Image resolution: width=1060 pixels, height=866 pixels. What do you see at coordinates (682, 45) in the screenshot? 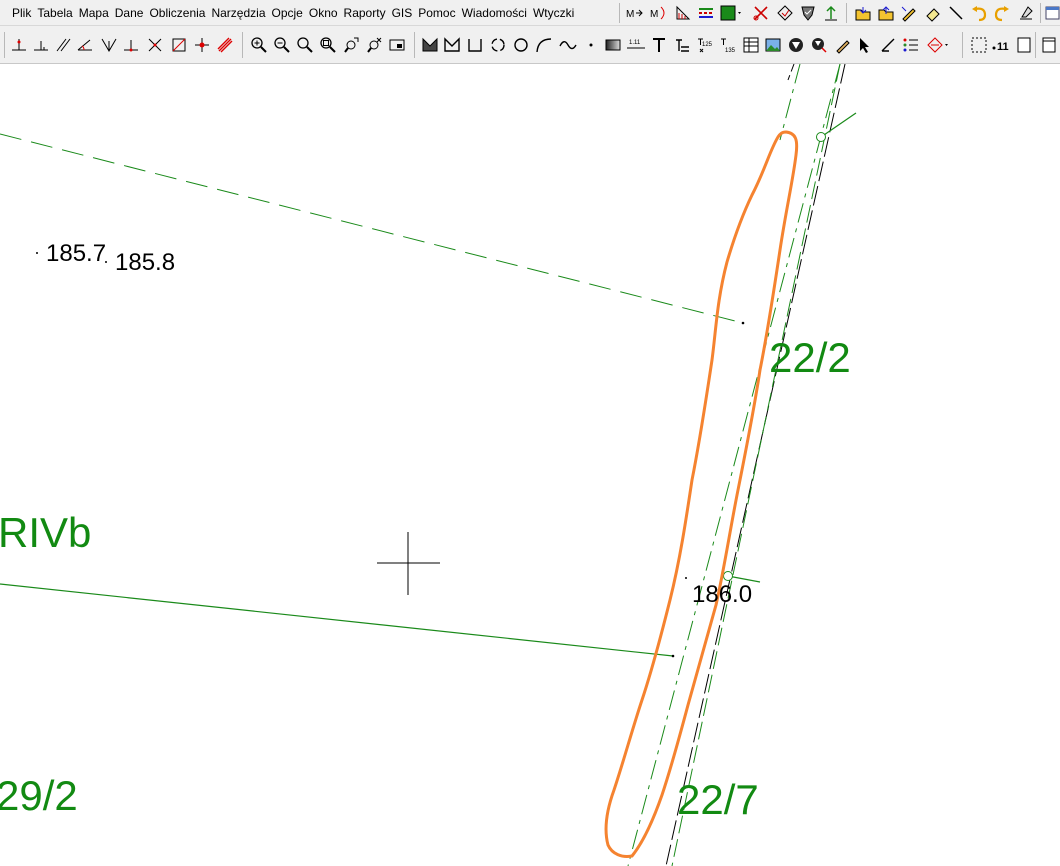
I see `text-multiline-icon` at bounding box center [682, 45].